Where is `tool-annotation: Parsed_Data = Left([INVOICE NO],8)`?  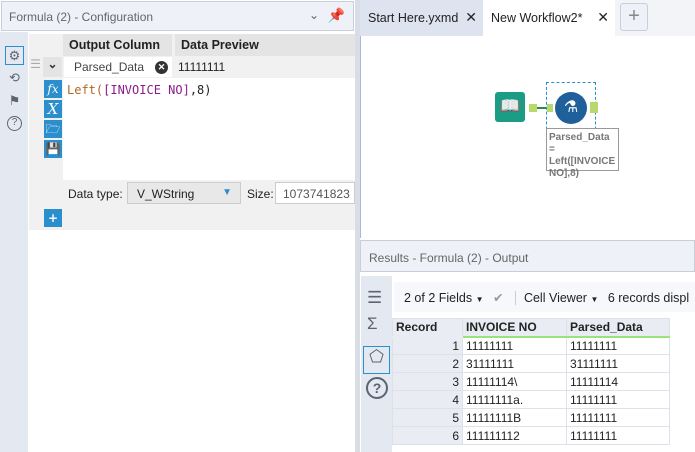
tool-annotation: Parsed_Data = Left([INVOICE NO],8) is located at coordinates (582, 153).